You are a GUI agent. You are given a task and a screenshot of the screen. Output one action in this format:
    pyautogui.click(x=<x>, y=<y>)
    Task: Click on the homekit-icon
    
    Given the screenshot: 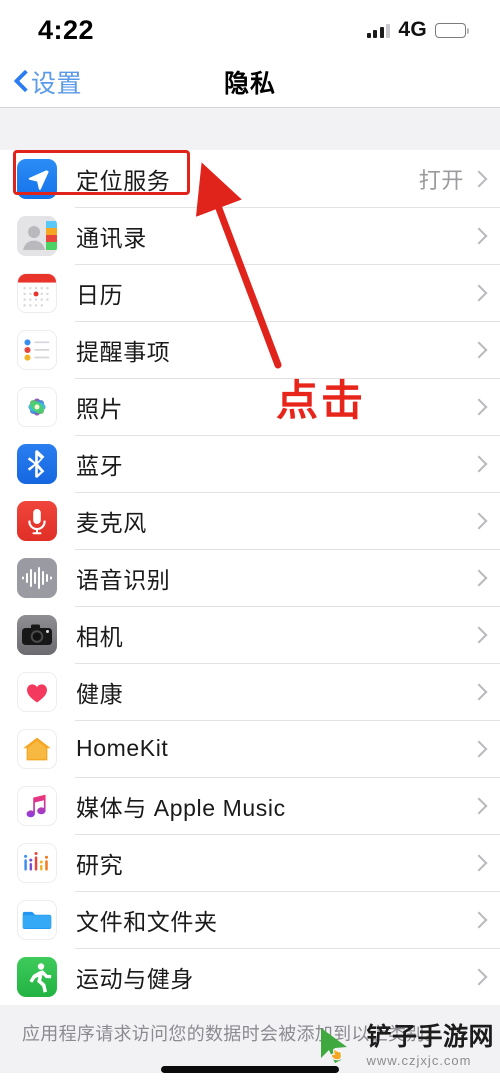 What is the action you would take?
    pyautogui.click(x=37, y=748)
    